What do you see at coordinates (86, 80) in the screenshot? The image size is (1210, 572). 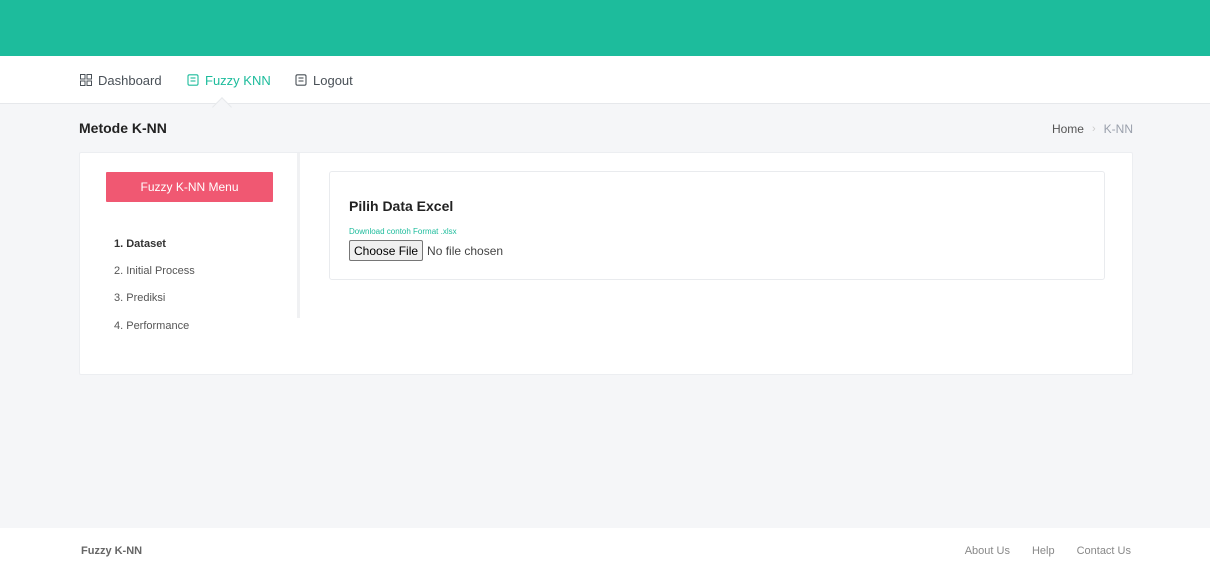 I see `grid-icon` at bounding box center [86, 80].